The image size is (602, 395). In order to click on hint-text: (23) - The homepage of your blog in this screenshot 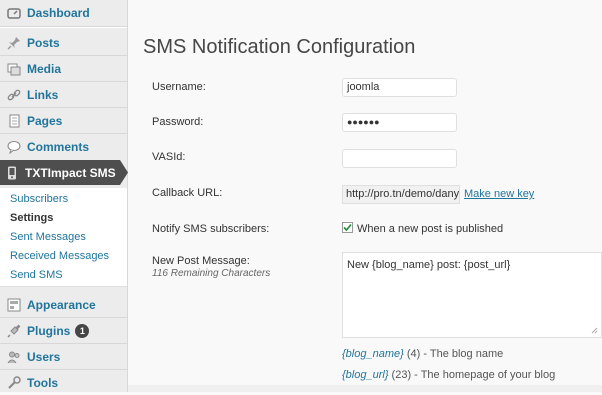, I will do `click(472, 375)`.